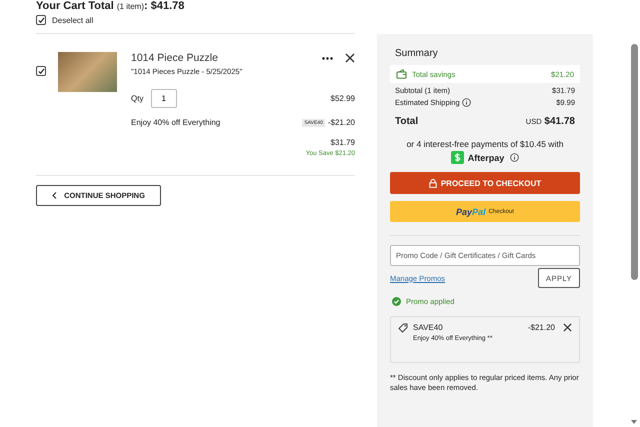 The width and height of the screenshot is (640, 427). I want to click on scrollbar-thumb, so click(634, 162).